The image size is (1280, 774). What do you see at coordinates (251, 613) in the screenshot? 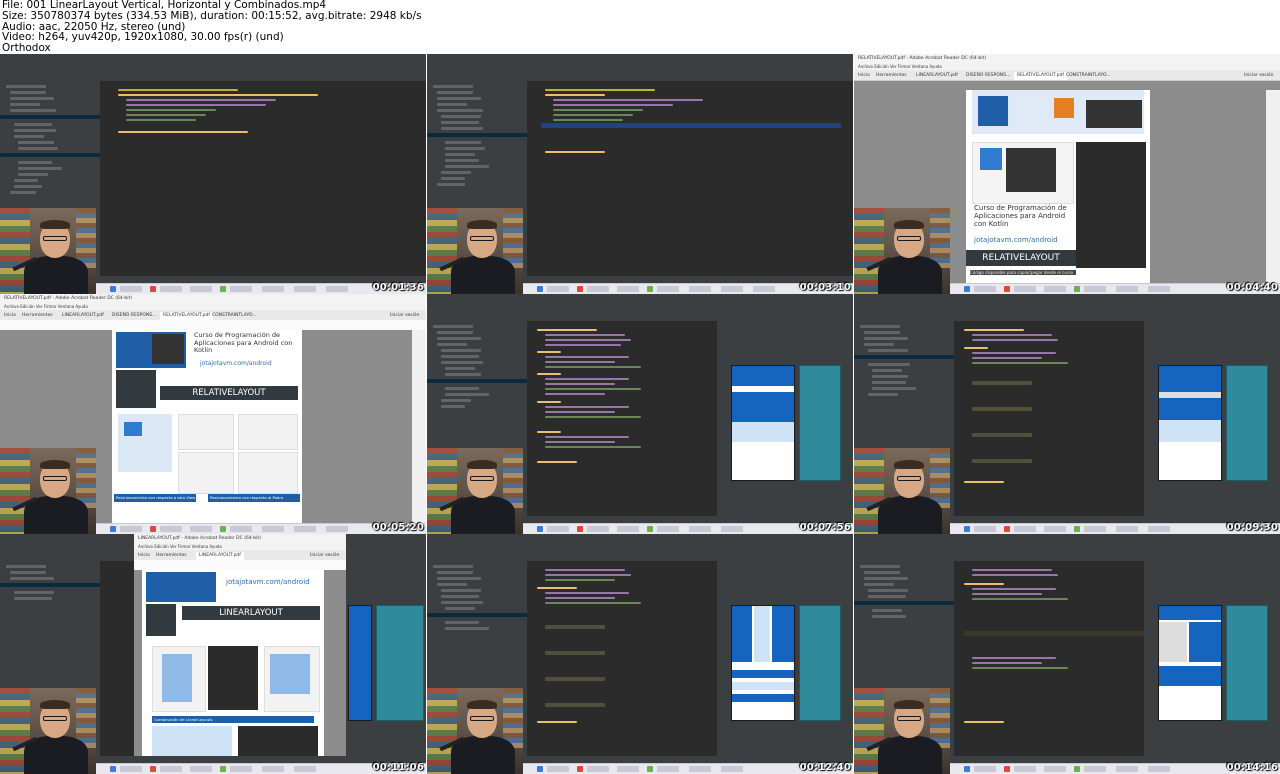
I see `pdf-section-banner: LINEARLAYOUT` at bounding box center [251, 613].